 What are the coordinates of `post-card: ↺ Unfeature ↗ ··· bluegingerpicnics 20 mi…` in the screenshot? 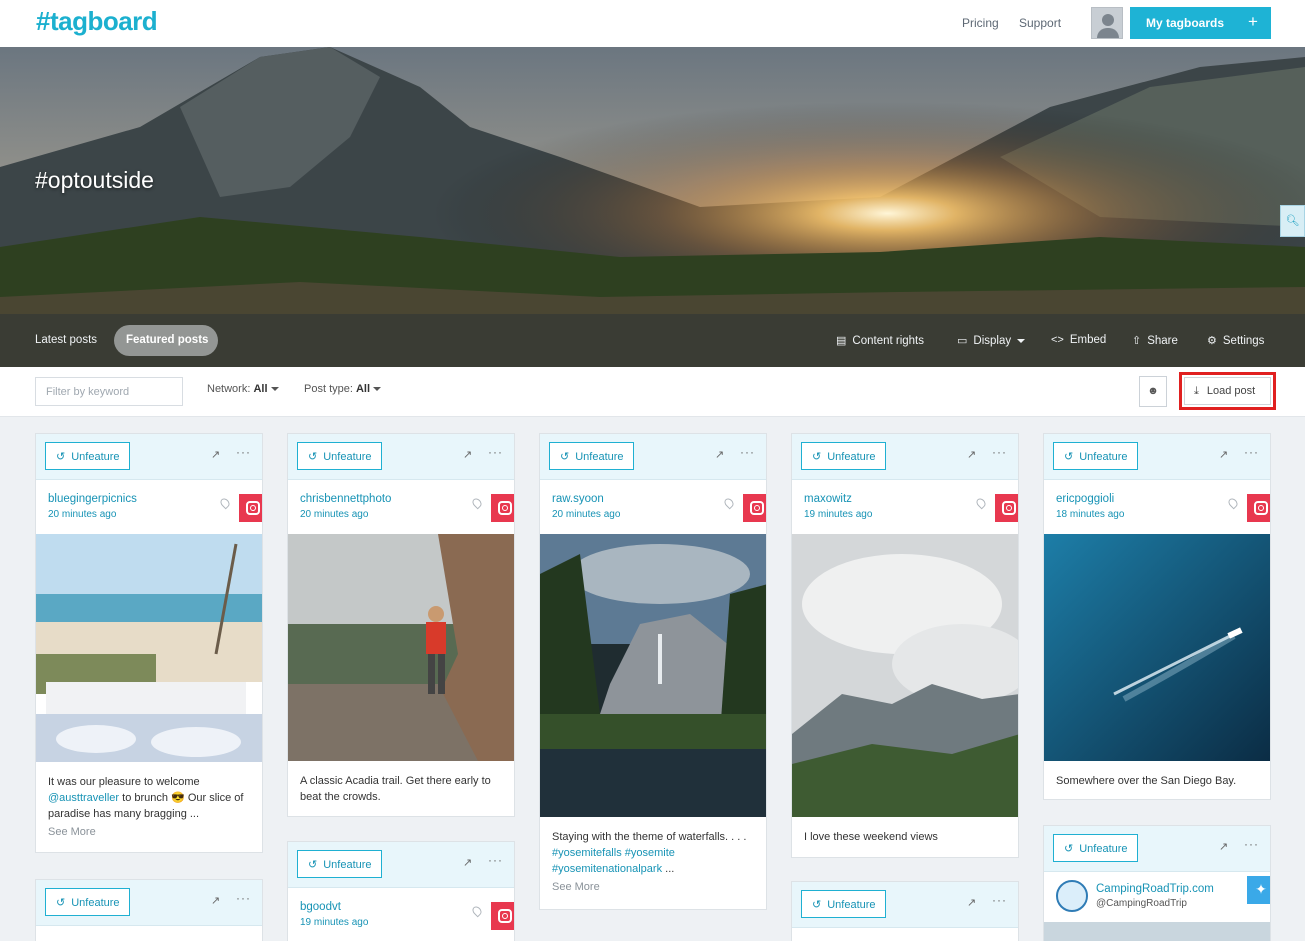 It's located at (149, 643).